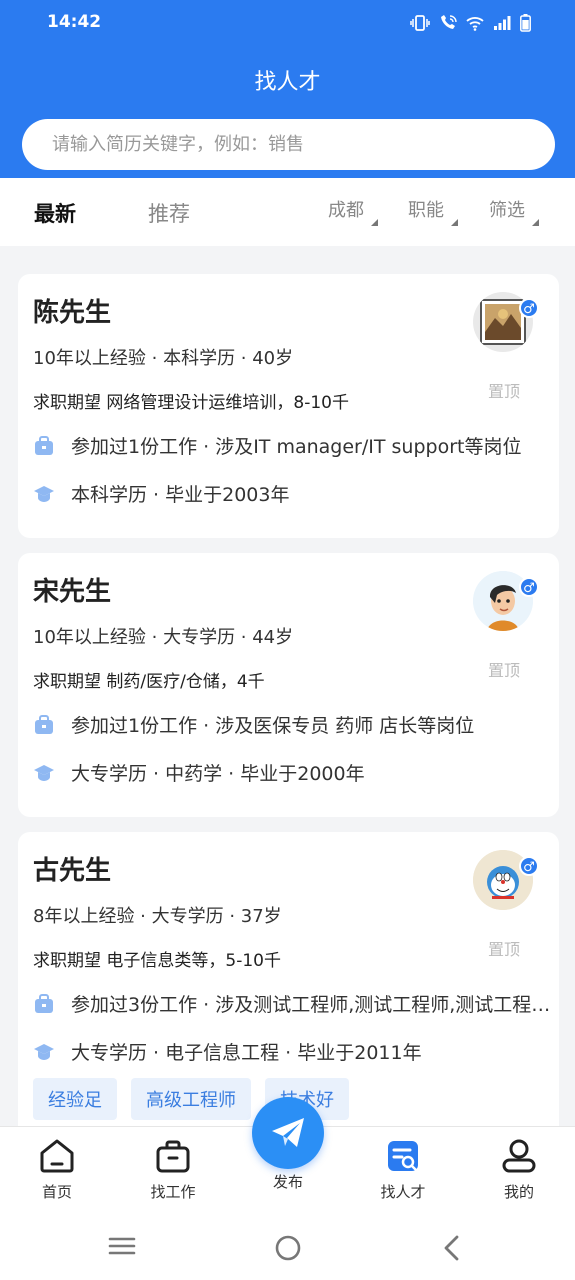  Describe the element at coordinates (173, 1192) in the screenshot. I see `nav-find-job-label: 找工作` at that location.